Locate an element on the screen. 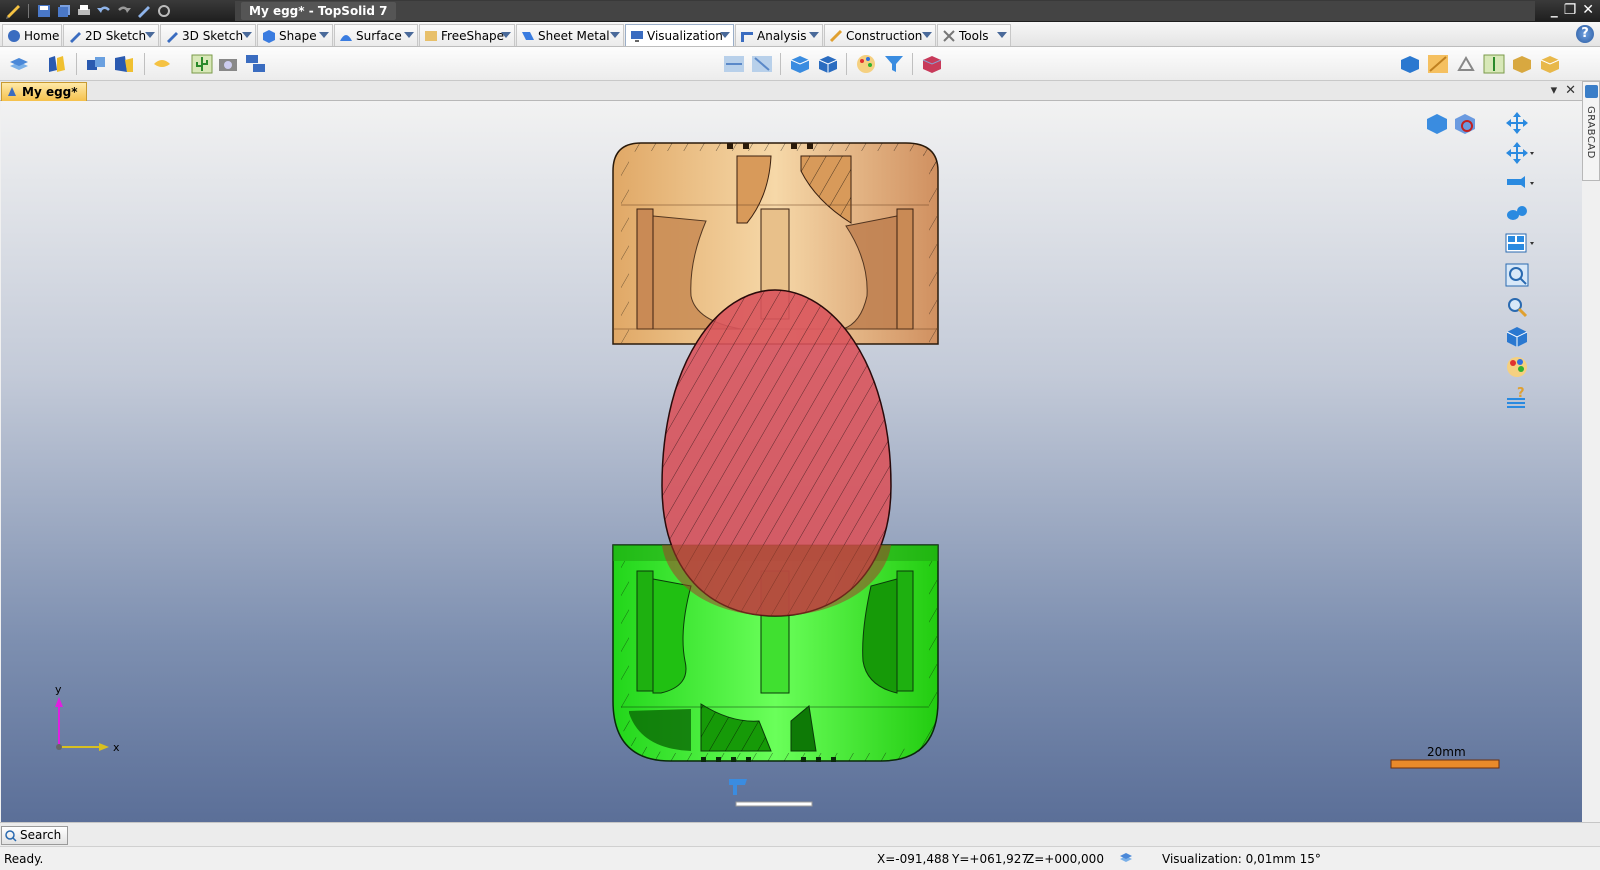 This screenshot has width=1600, height=870. section-view-icon is located at coordinates (734, 64).